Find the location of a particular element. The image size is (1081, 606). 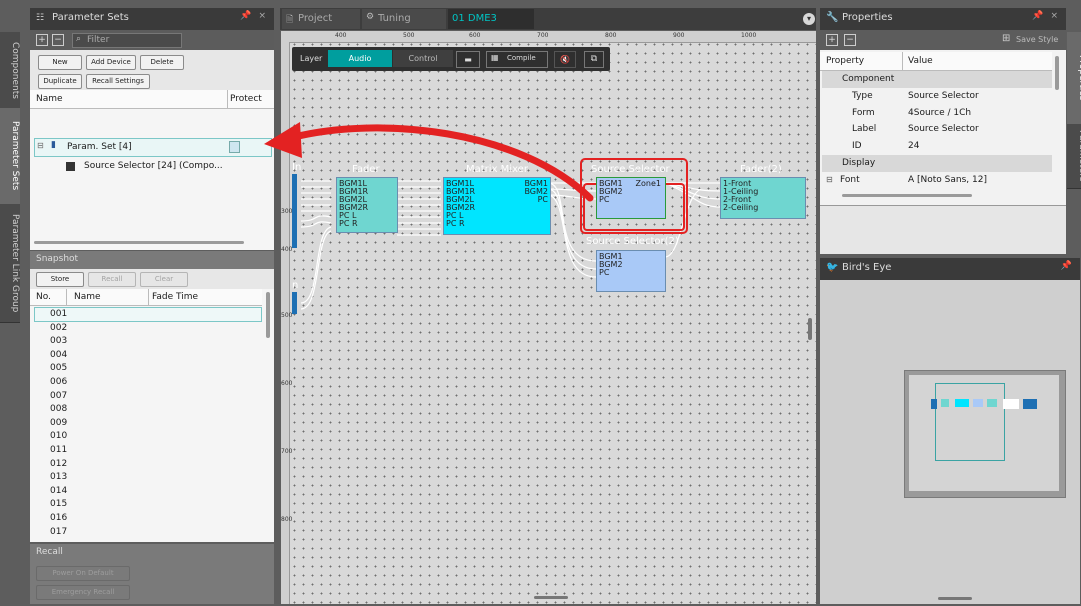

property-key: Font is located at coordinates (850, 179).